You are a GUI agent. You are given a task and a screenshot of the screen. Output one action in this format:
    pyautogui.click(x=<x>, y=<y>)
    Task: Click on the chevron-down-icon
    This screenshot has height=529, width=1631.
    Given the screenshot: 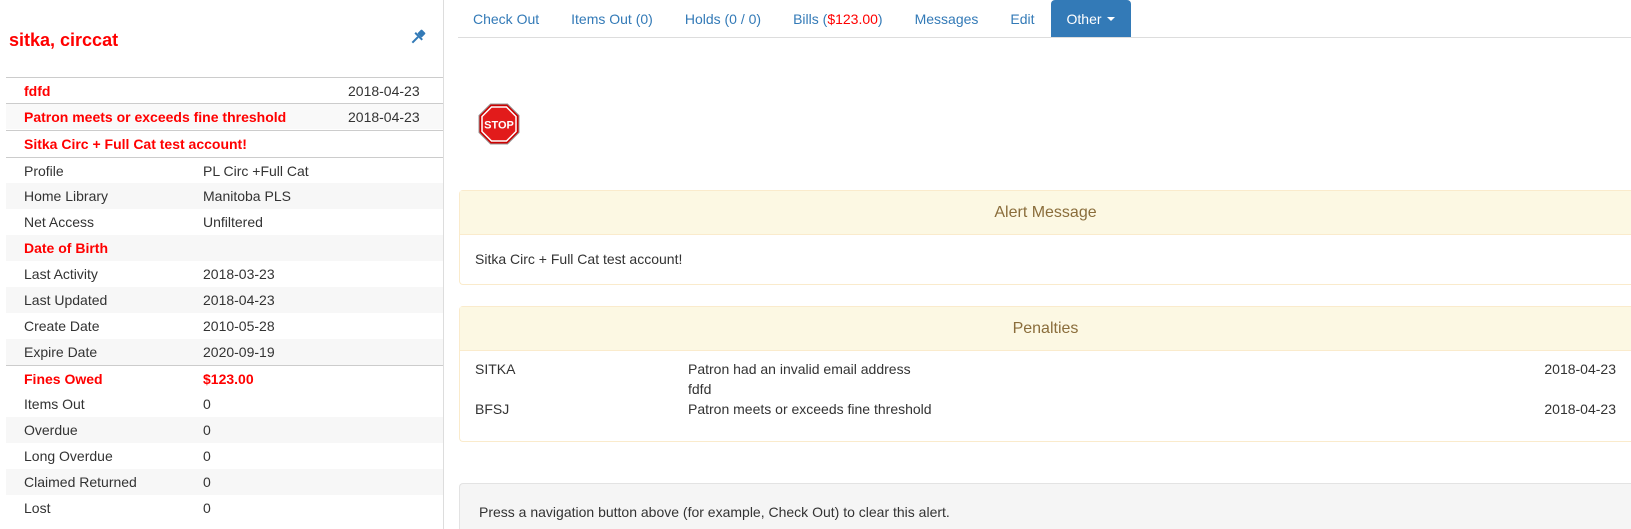 What is the action you would take?
    pyautogui.click(x=1110, y=18)
    